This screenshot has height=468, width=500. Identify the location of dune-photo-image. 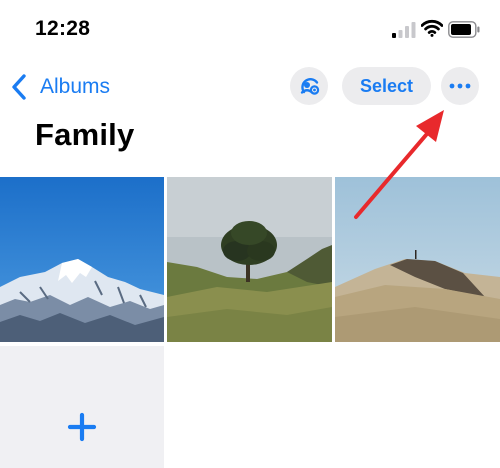
(417, 259).